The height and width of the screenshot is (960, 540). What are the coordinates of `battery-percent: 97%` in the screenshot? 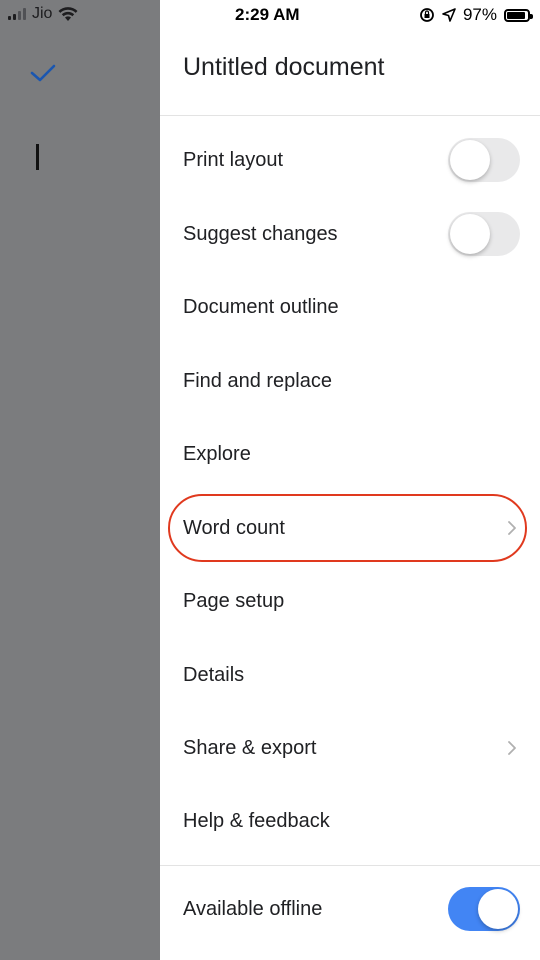 It's located at (479, 14).